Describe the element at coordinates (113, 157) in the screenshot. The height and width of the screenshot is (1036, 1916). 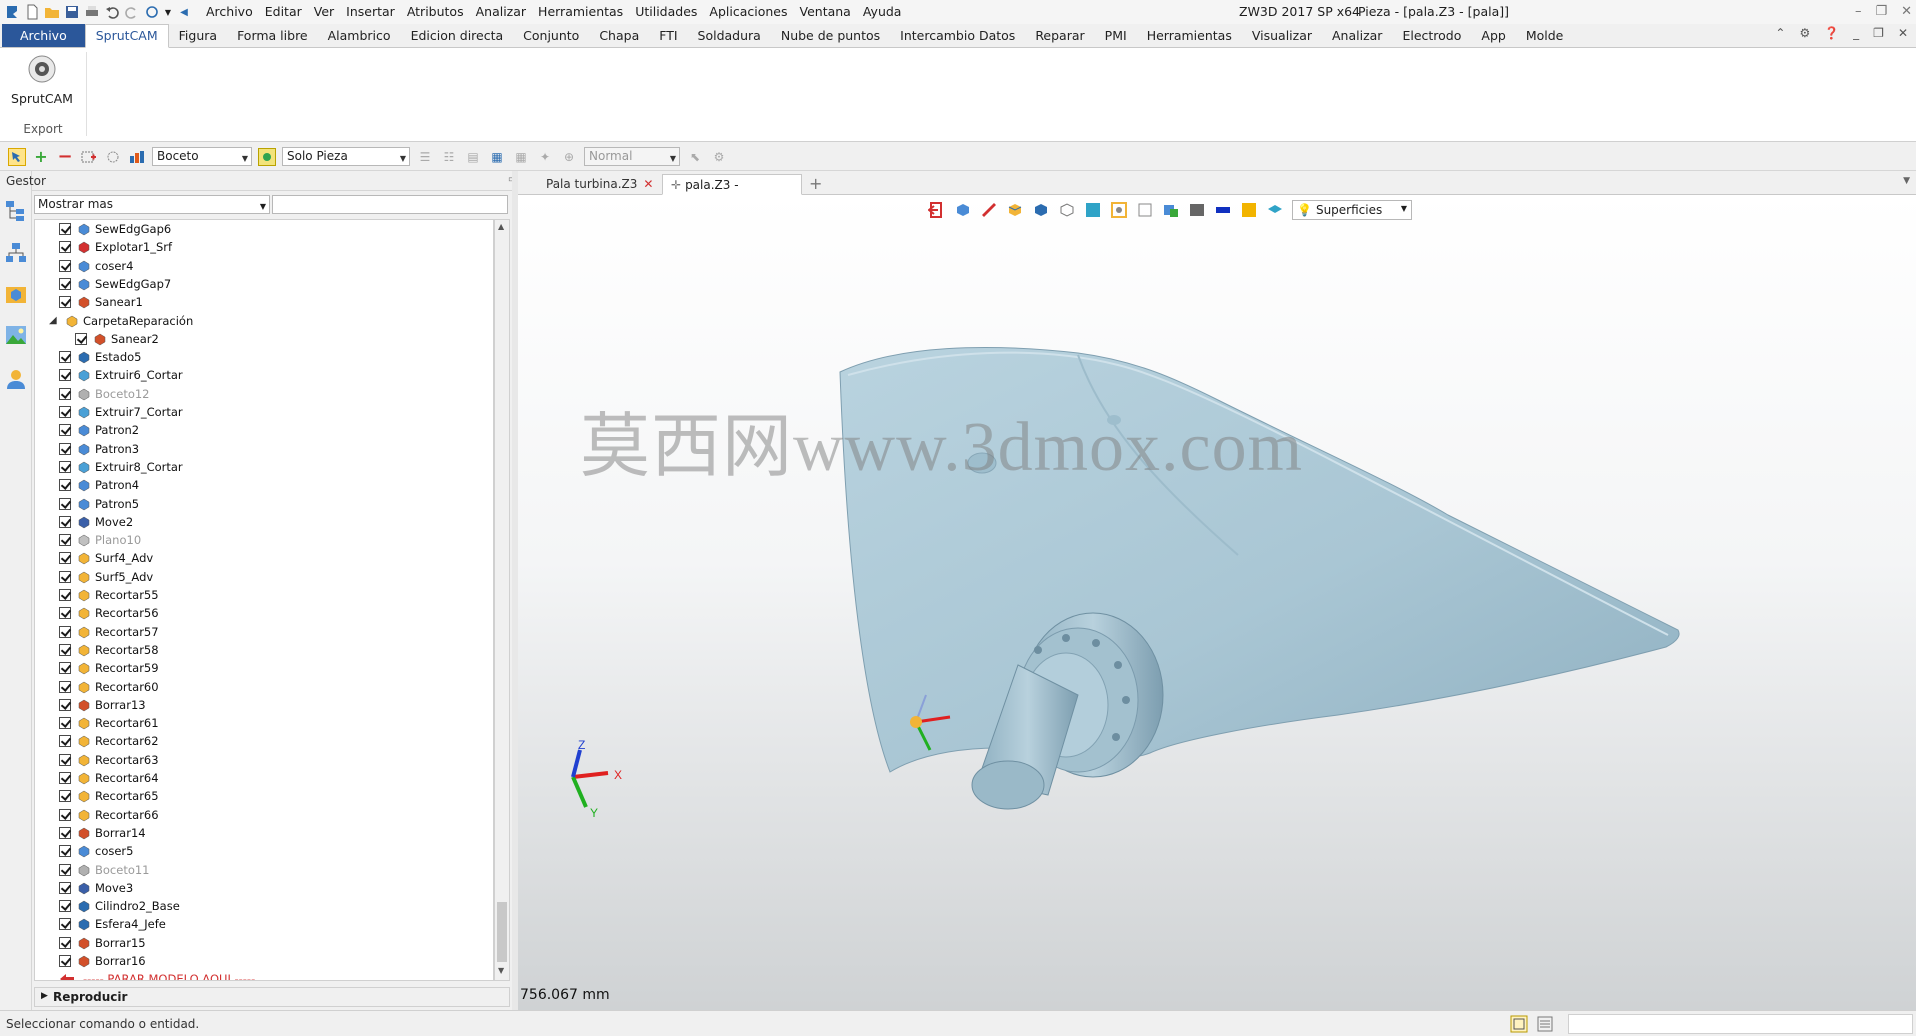
I see `lasso-icon` at that location.